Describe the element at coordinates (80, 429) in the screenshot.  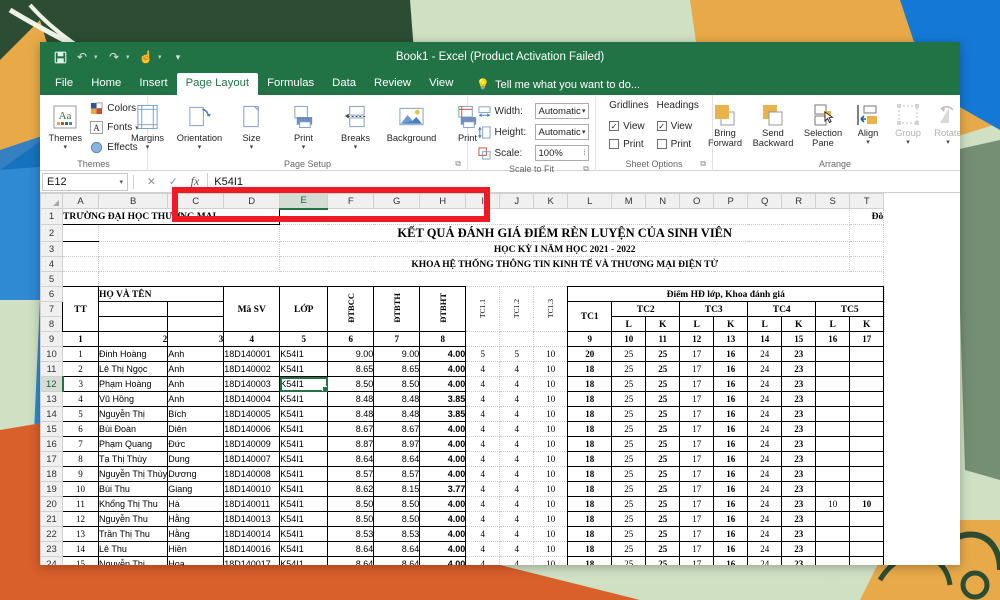
I see `cell-tt: 6` at that location.